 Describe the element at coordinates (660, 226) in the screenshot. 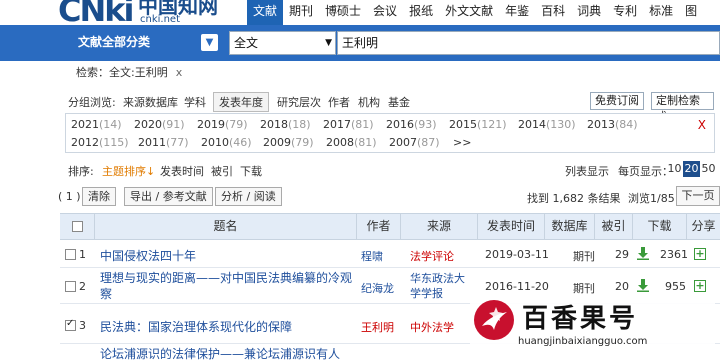

I see `header-downloads: 下载` at that location.